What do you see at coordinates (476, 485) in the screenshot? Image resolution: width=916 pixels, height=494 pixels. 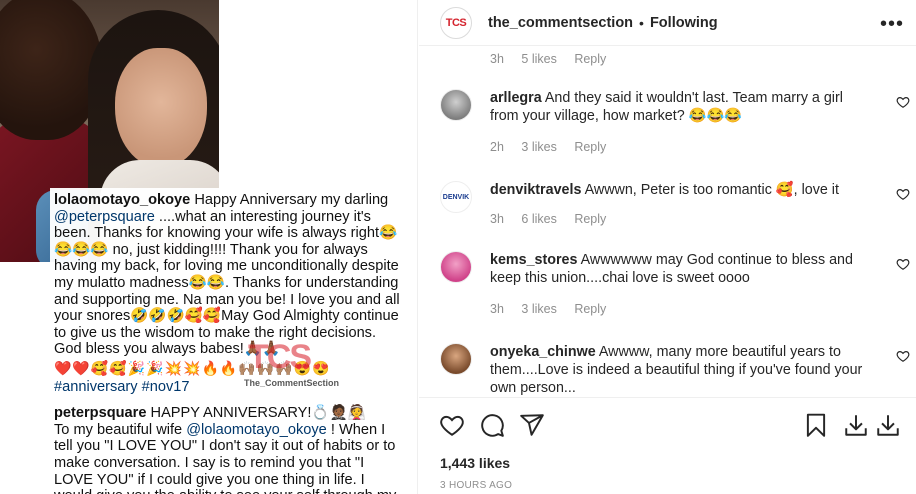 I see `post-timestamp: 3 HOURS AGO` at bounding box center [476, 485].